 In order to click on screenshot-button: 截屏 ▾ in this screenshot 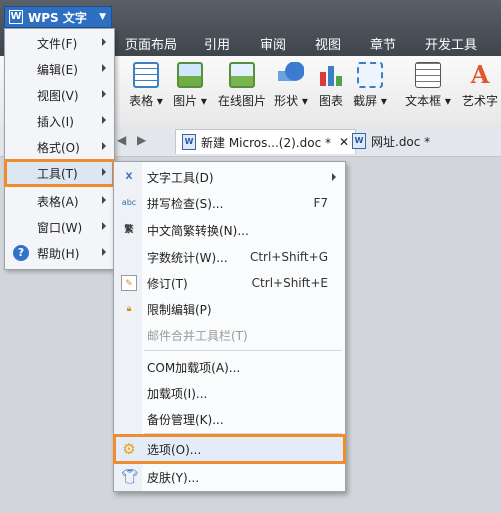, I will do `click(370, 84)`.